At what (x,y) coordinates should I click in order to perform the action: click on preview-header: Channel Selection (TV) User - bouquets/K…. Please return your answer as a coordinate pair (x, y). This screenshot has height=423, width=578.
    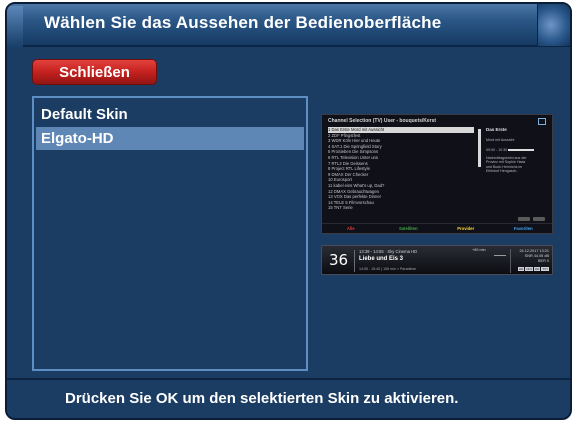
    Looking at the image, I should click on (382, 121).